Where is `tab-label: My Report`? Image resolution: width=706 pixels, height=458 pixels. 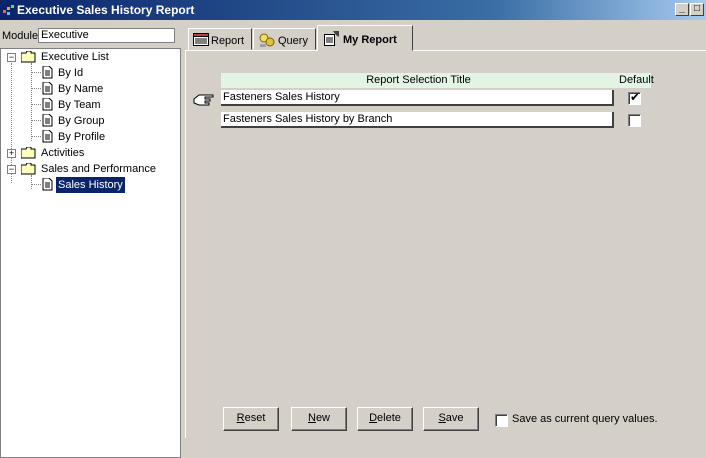
tab-label: My Report is located at coordinates (370, 40).